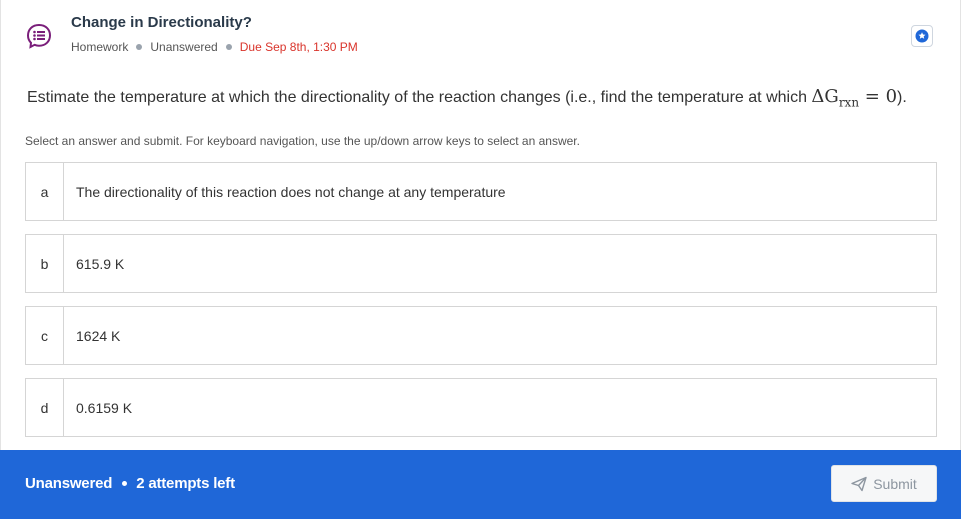 Image resolution: width=961 pixels, height=519 pixels. I want to click on answer-option-d: d 0.6159 K, so click(481, 407).